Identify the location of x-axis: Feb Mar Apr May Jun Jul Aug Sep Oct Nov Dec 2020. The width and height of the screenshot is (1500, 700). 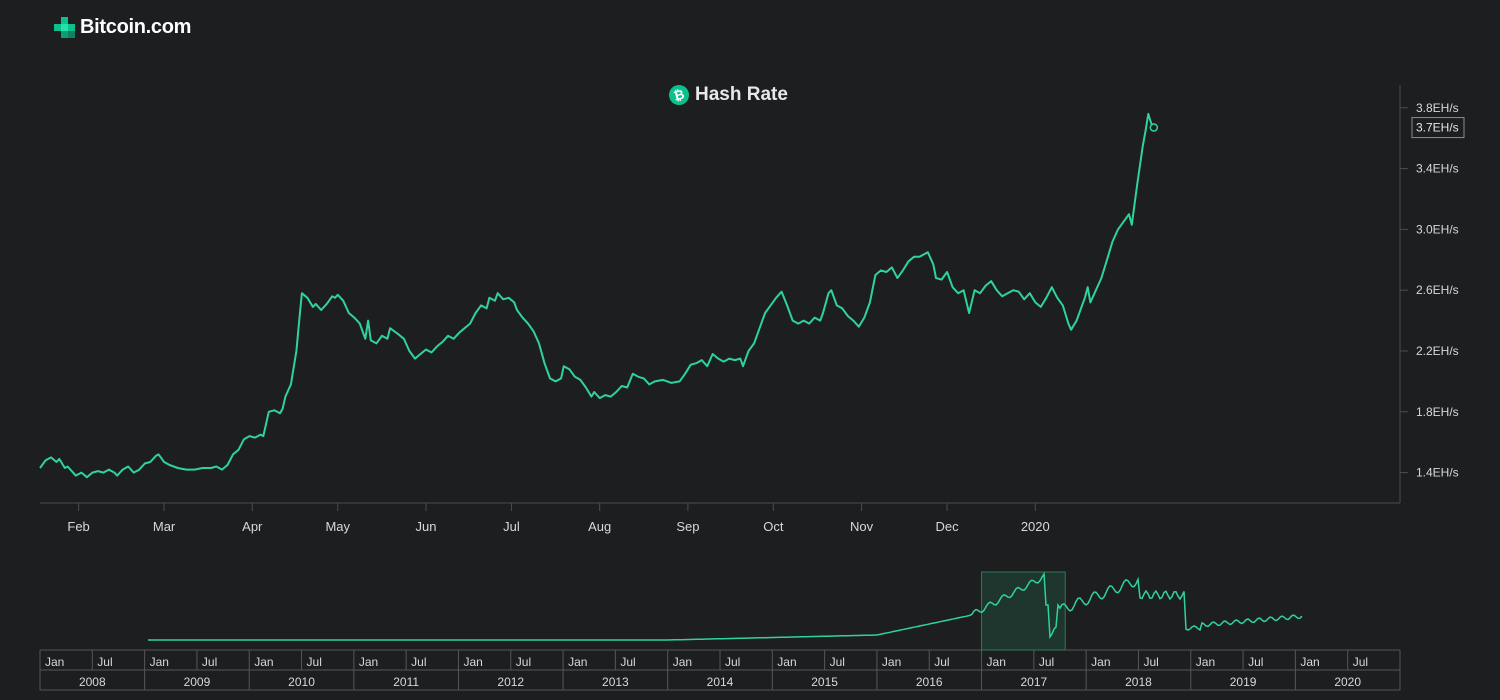
(720, 518).